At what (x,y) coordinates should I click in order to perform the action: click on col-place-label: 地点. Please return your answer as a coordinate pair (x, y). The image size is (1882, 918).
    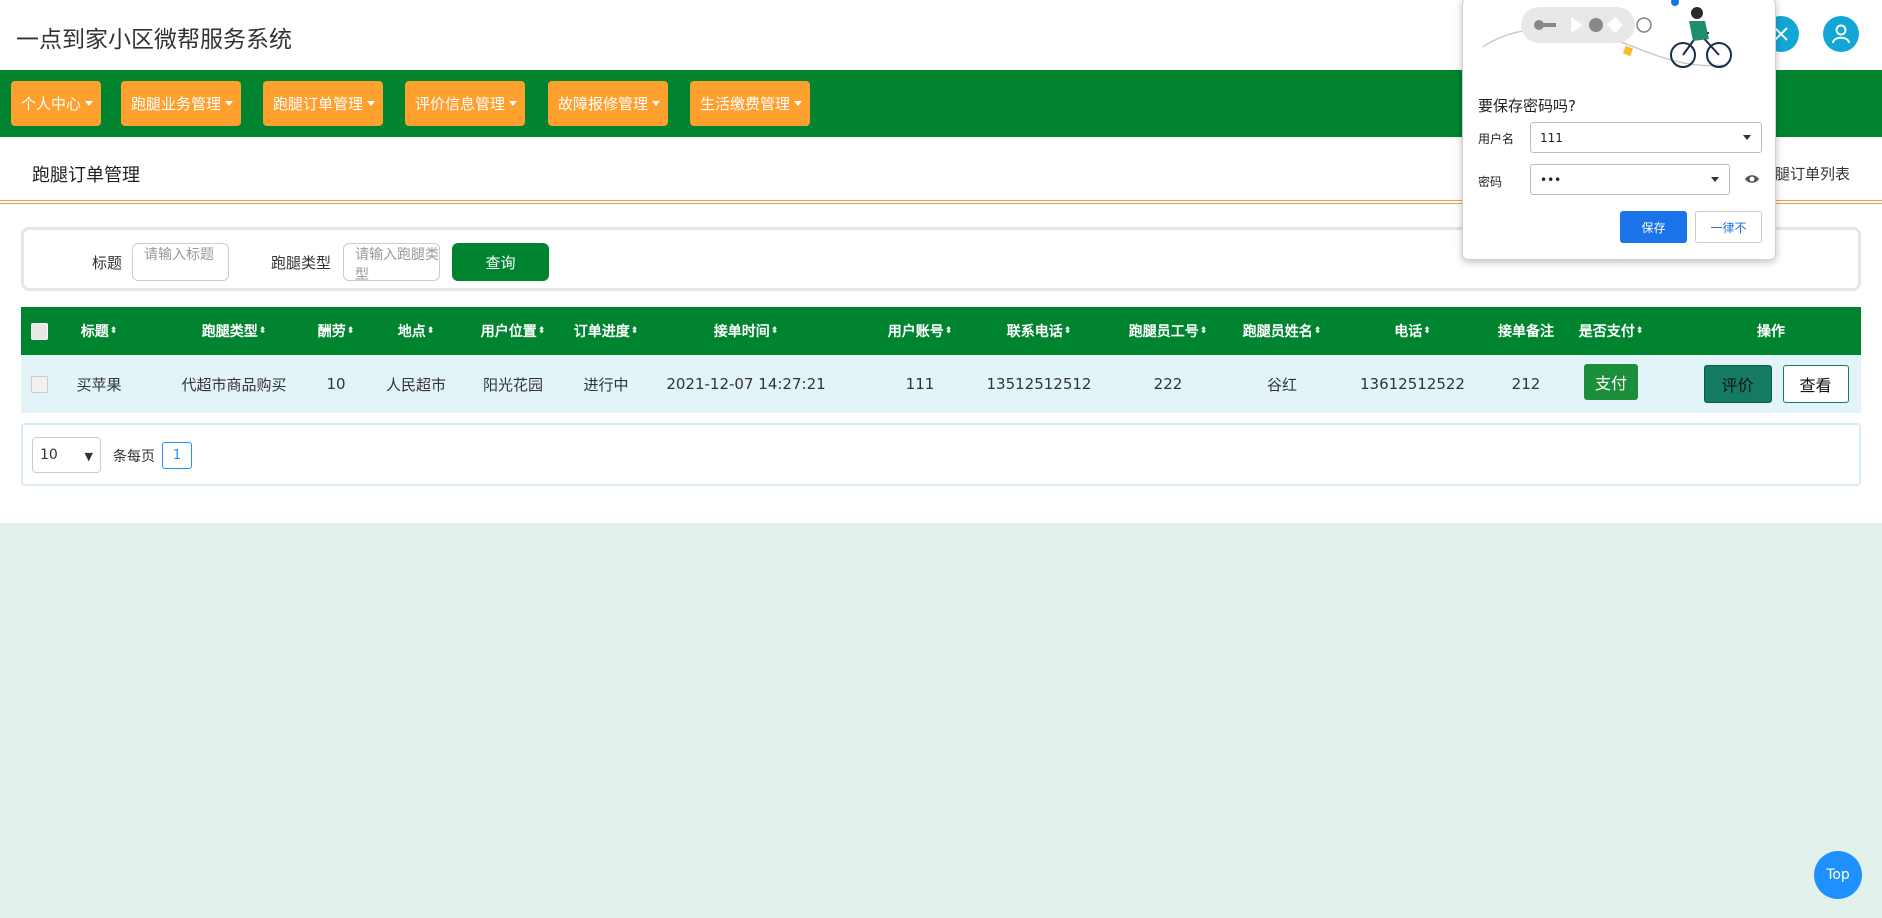
    Looking at the image, I should click on (411, 332).